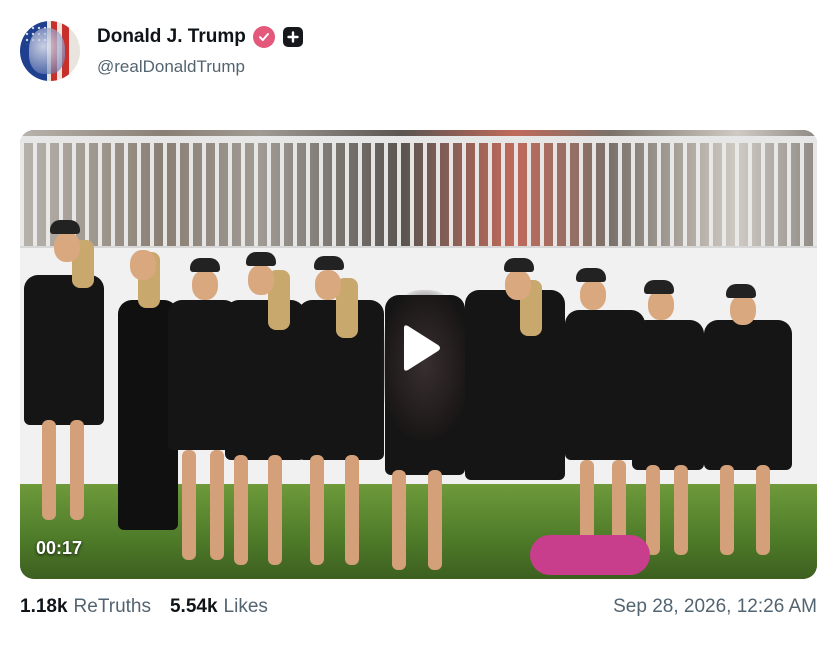 The image size is (840, 646). What do you see at coordinates (200, 51) in the screenshot?
I see `author-info: Donald J. Trump @realDonaldTrump` at bounding box center [200, 51].